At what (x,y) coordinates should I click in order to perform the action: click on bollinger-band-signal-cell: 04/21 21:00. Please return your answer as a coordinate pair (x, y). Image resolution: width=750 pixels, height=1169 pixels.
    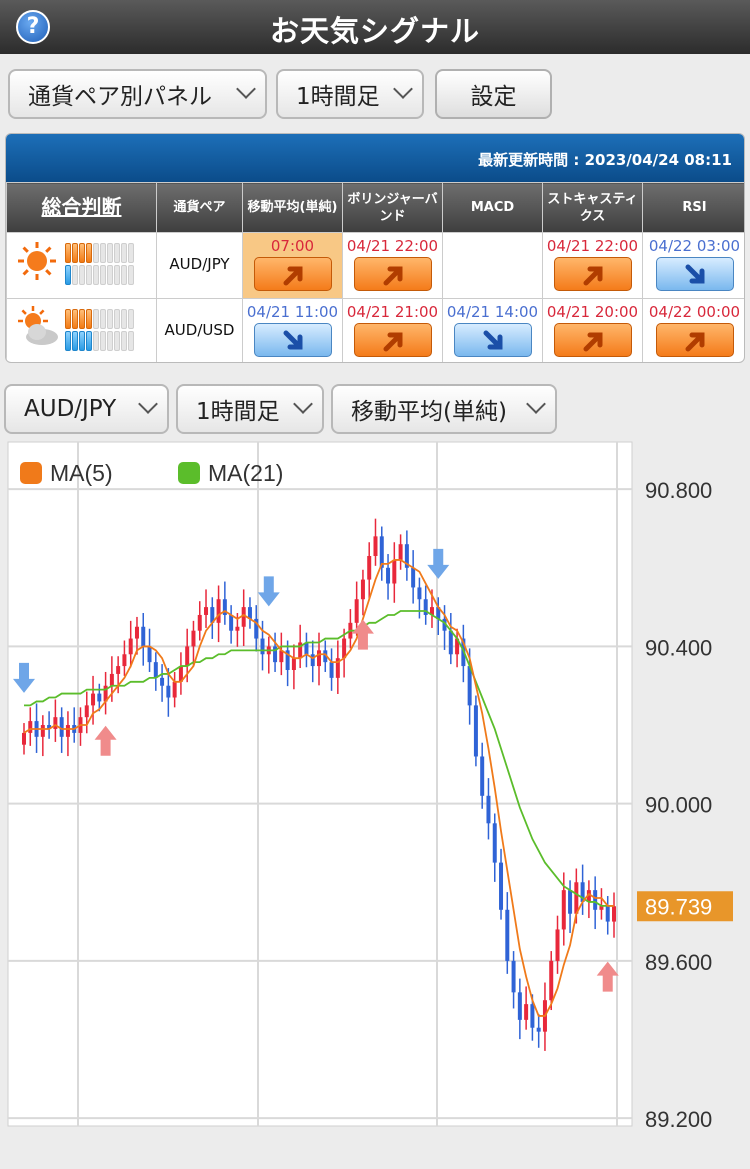
    Looking at the image, I should click on (392, 330).